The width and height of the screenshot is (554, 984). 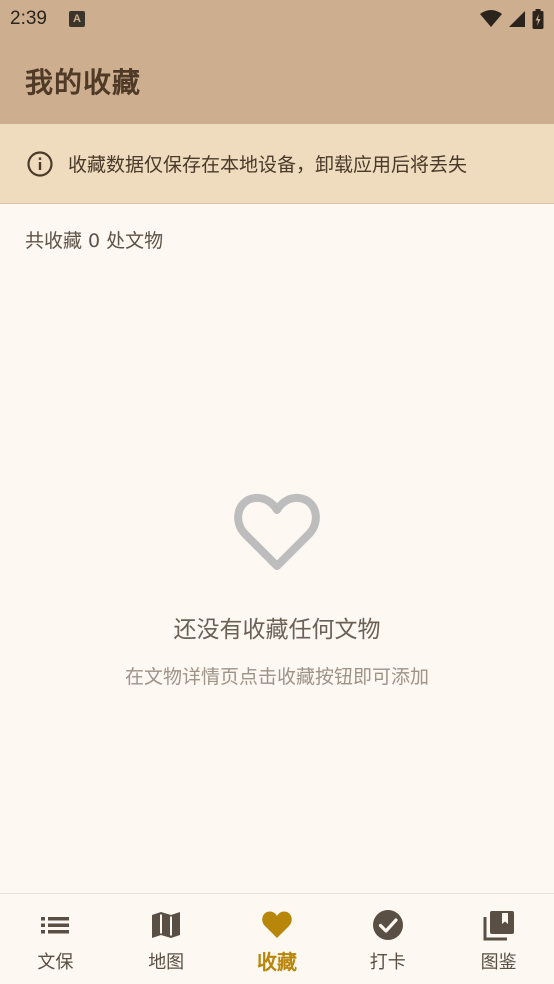 I want to click on nav-item-checkin: 打卡, so click(x=387, y=939).